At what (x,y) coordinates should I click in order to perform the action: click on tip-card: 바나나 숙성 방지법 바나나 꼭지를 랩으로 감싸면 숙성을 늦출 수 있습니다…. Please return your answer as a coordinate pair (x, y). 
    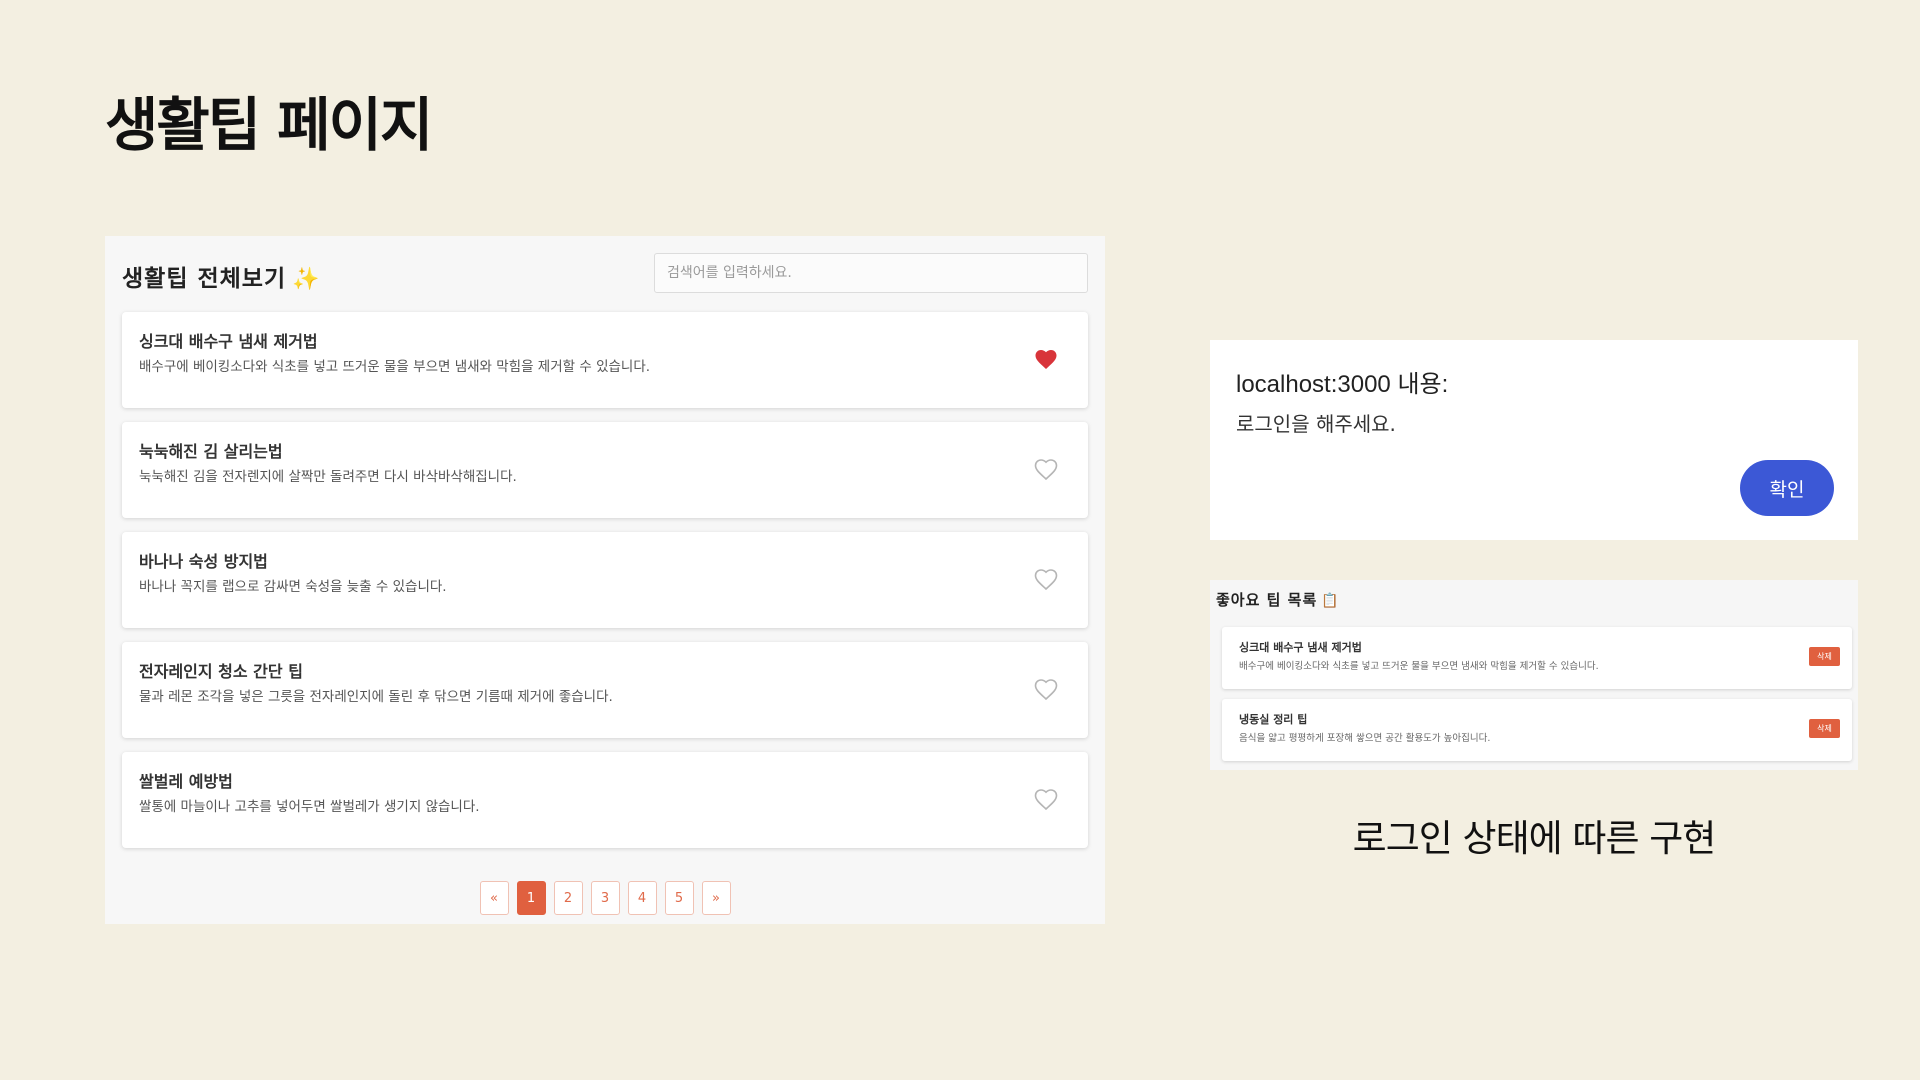
    Looking at the image, I should click on (605, 580).